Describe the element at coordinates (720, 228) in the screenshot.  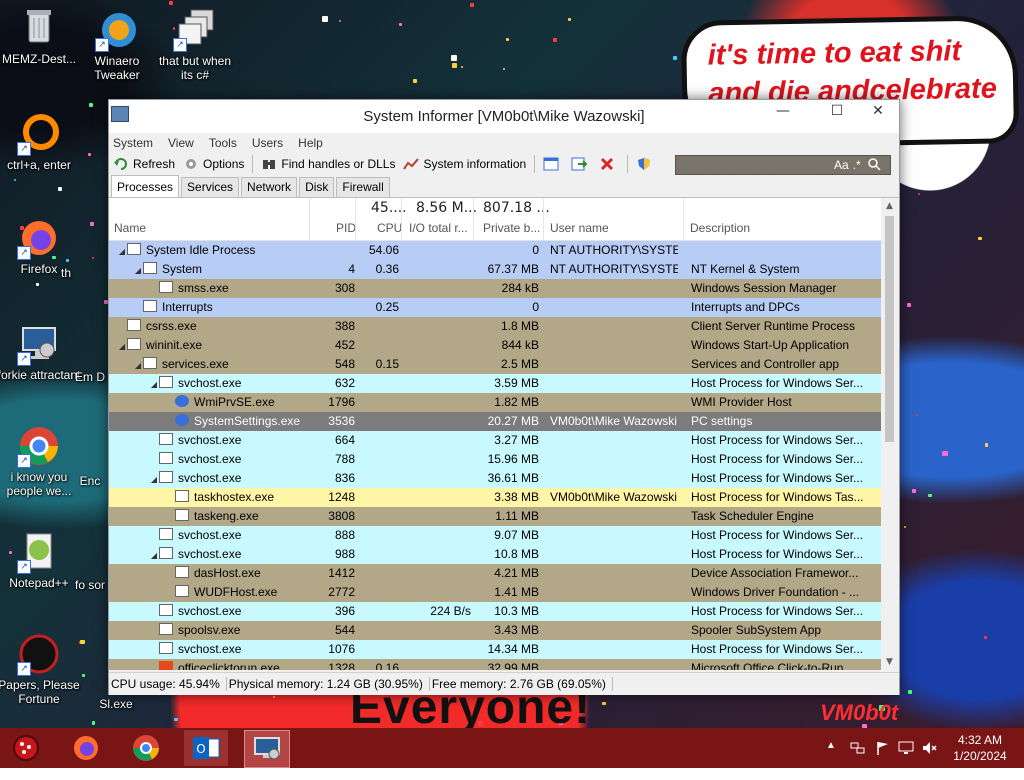
I see `column-description: Description` at that location.